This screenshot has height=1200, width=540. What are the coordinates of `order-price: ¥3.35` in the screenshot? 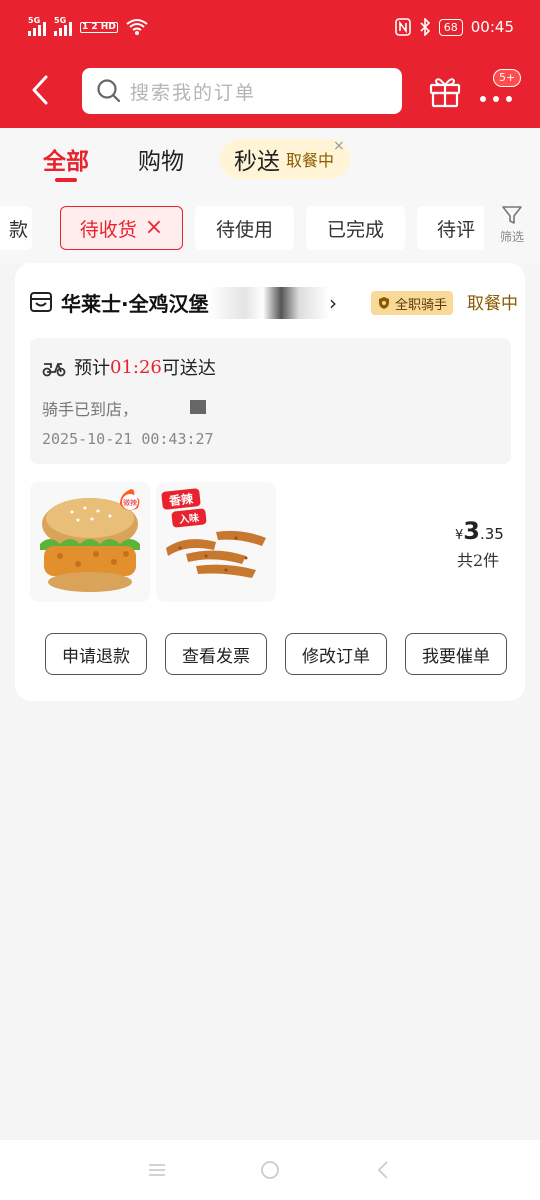 It's located at (479, 531).